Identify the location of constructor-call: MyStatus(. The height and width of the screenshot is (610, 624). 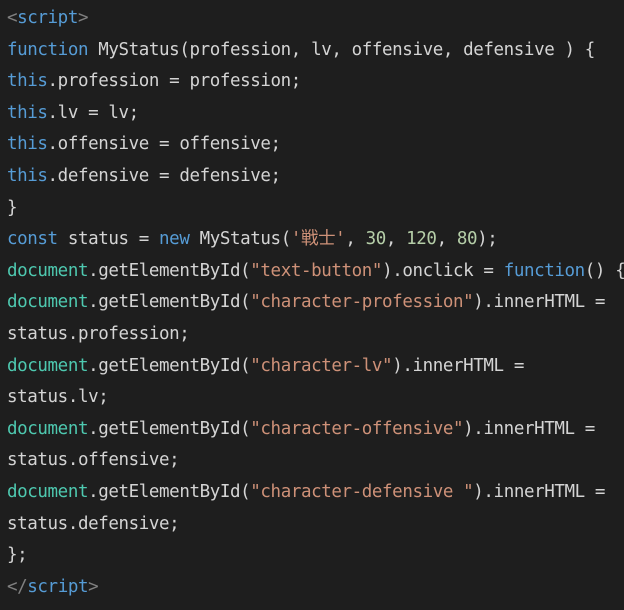
(240, 239).